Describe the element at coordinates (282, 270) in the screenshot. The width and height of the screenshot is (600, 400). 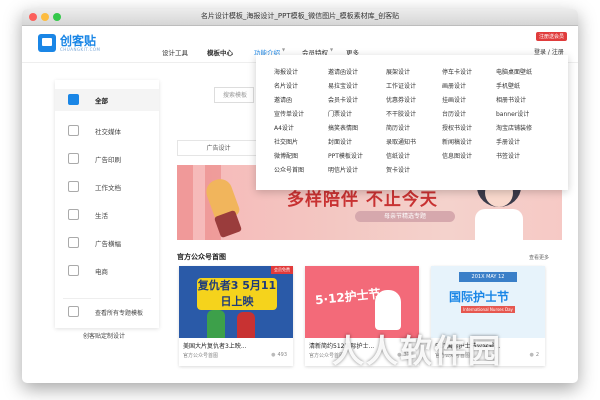
I see `card-tag: 会员免费` at that location.